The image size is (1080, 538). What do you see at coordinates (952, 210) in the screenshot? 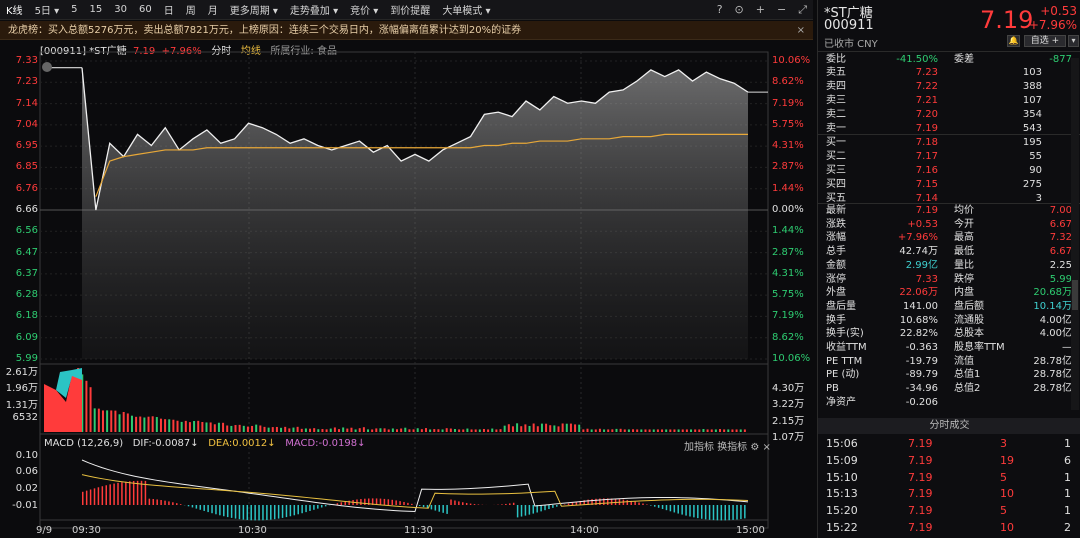
I see `stat-row: 最新 7.19 均价 7.00` at bounding box center [952, 210].